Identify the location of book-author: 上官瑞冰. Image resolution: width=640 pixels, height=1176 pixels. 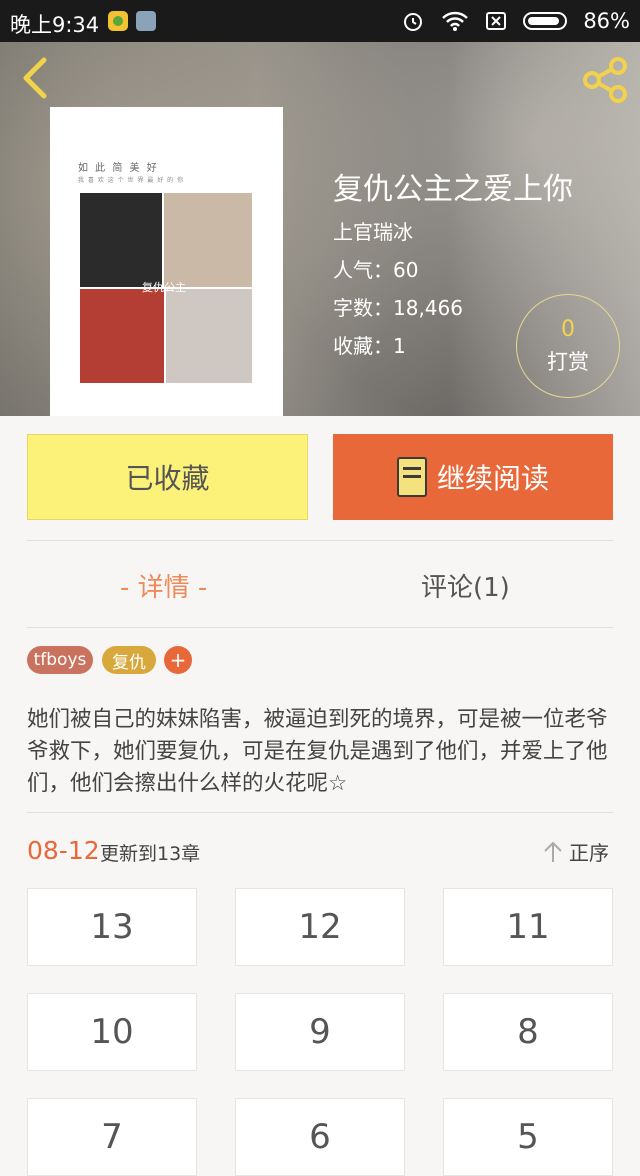
(373, 230).